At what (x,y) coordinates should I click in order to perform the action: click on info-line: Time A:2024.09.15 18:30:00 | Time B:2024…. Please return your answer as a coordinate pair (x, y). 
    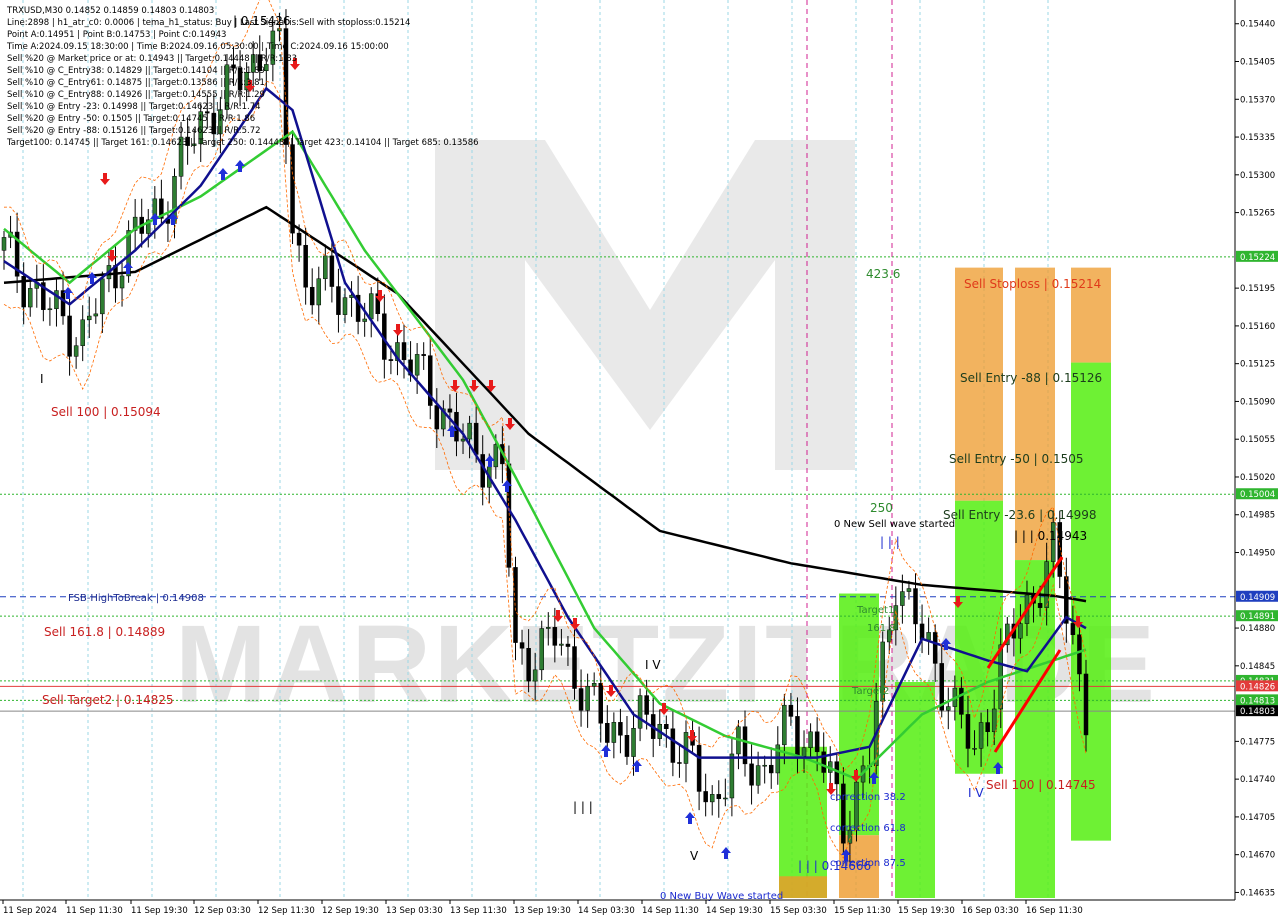
    Looking at the image, I should click on (197, 47).